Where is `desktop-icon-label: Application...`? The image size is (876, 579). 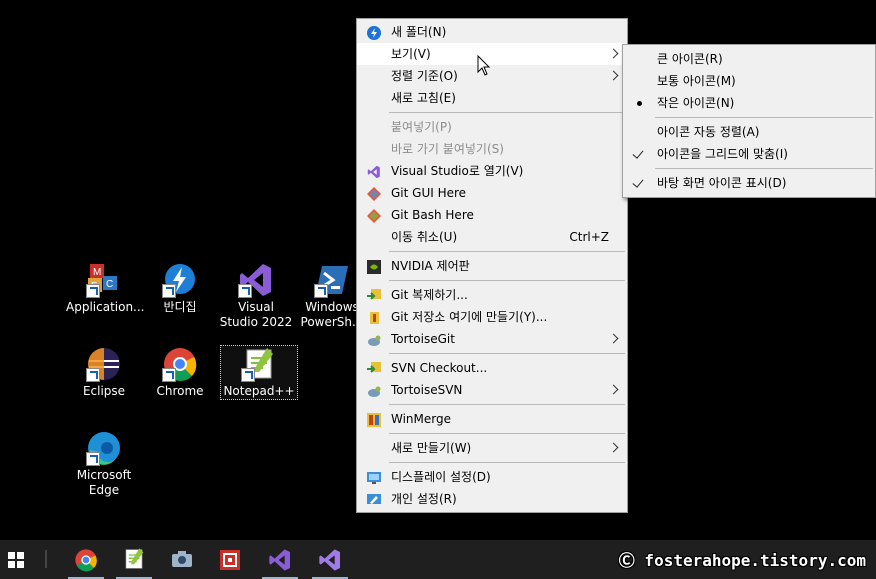 desktop-icon-label: Application... is located at coordinates (105, 307).